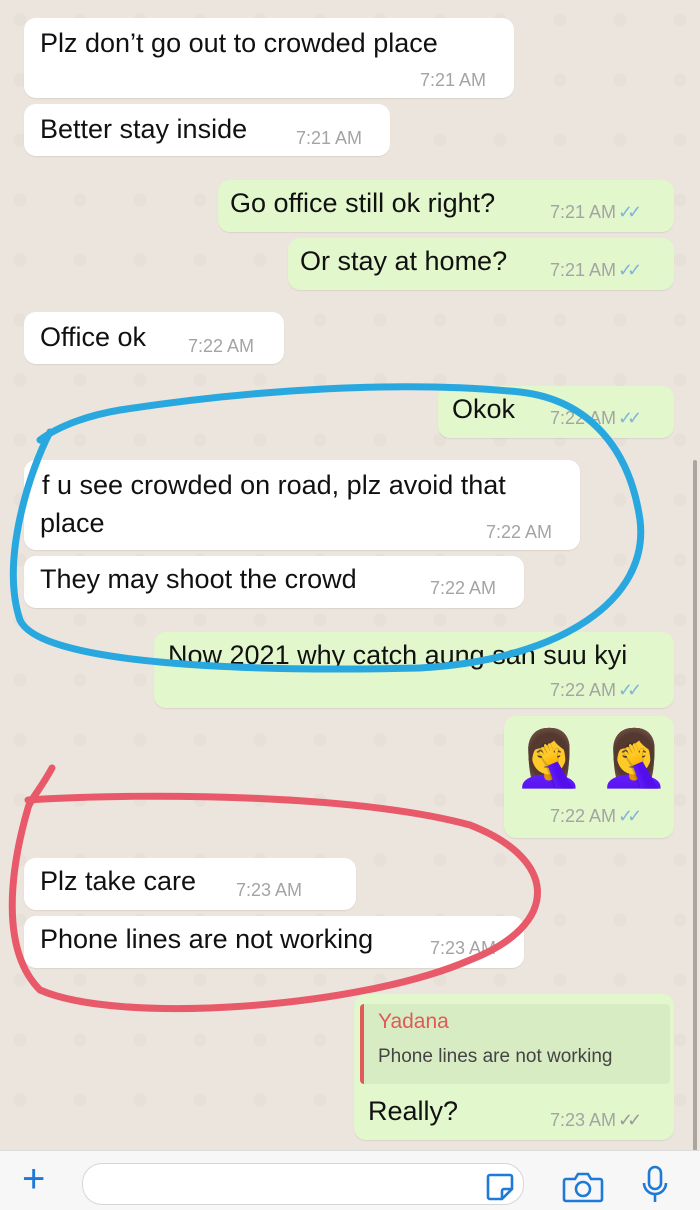 The image size is (700, 1210). I want to click on message-outgoing-emoji: 🤦‍♀️ 🤦‍♀️ 7:22 AM ✓✓, so click(589, 777).